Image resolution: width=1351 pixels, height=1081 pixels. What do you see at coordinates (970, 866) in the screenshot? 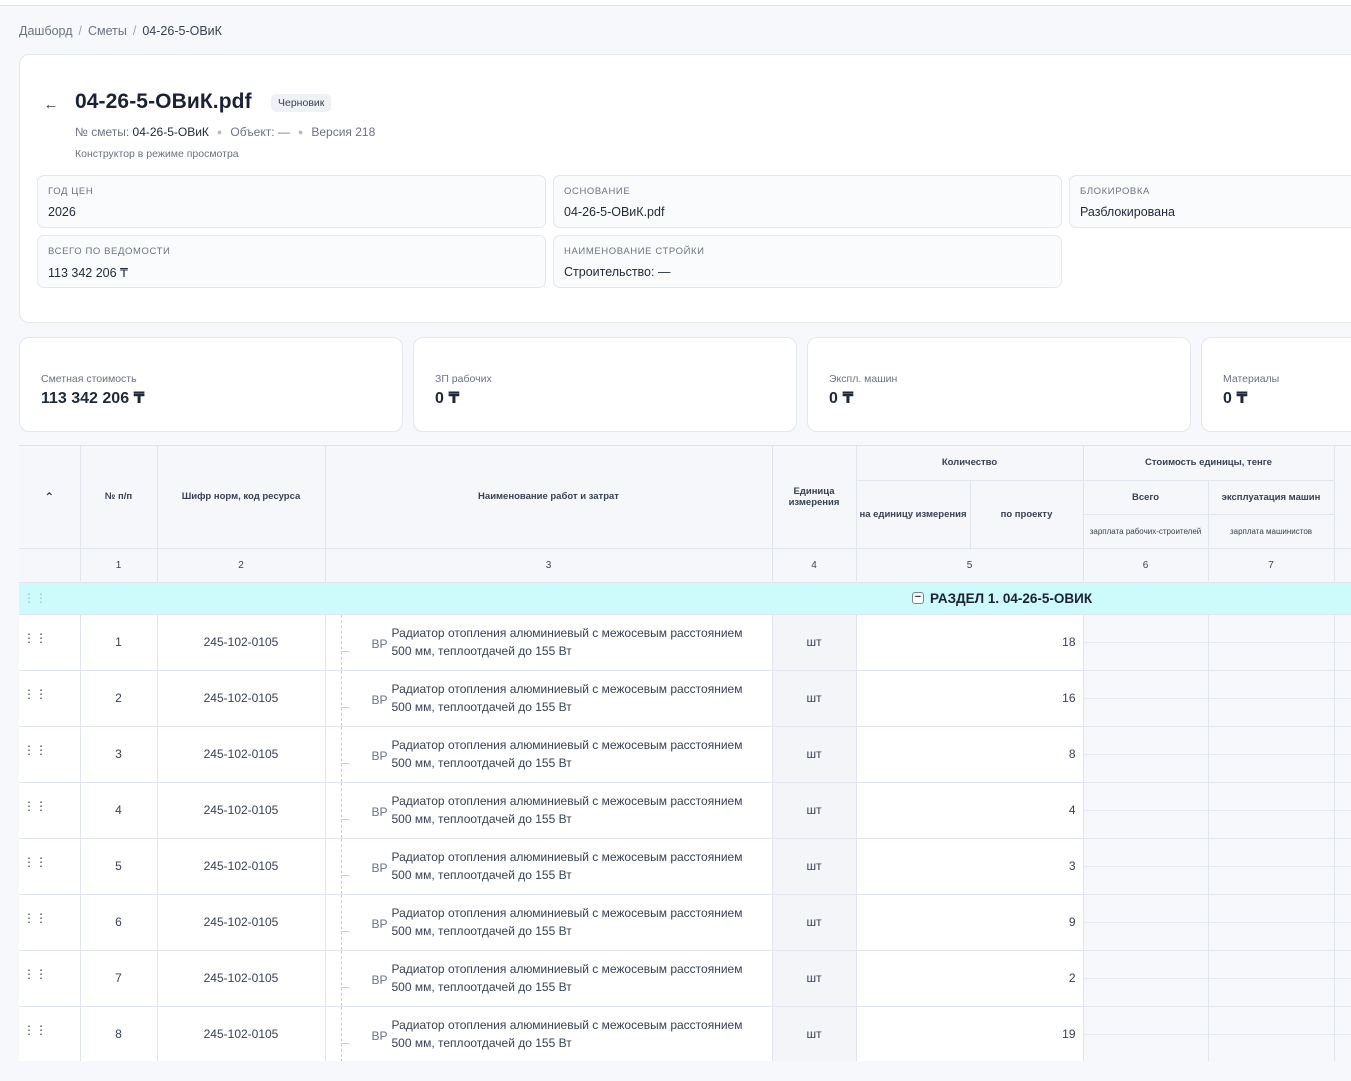
I see `row-quantity: 3` at bounding box center [970, 866].